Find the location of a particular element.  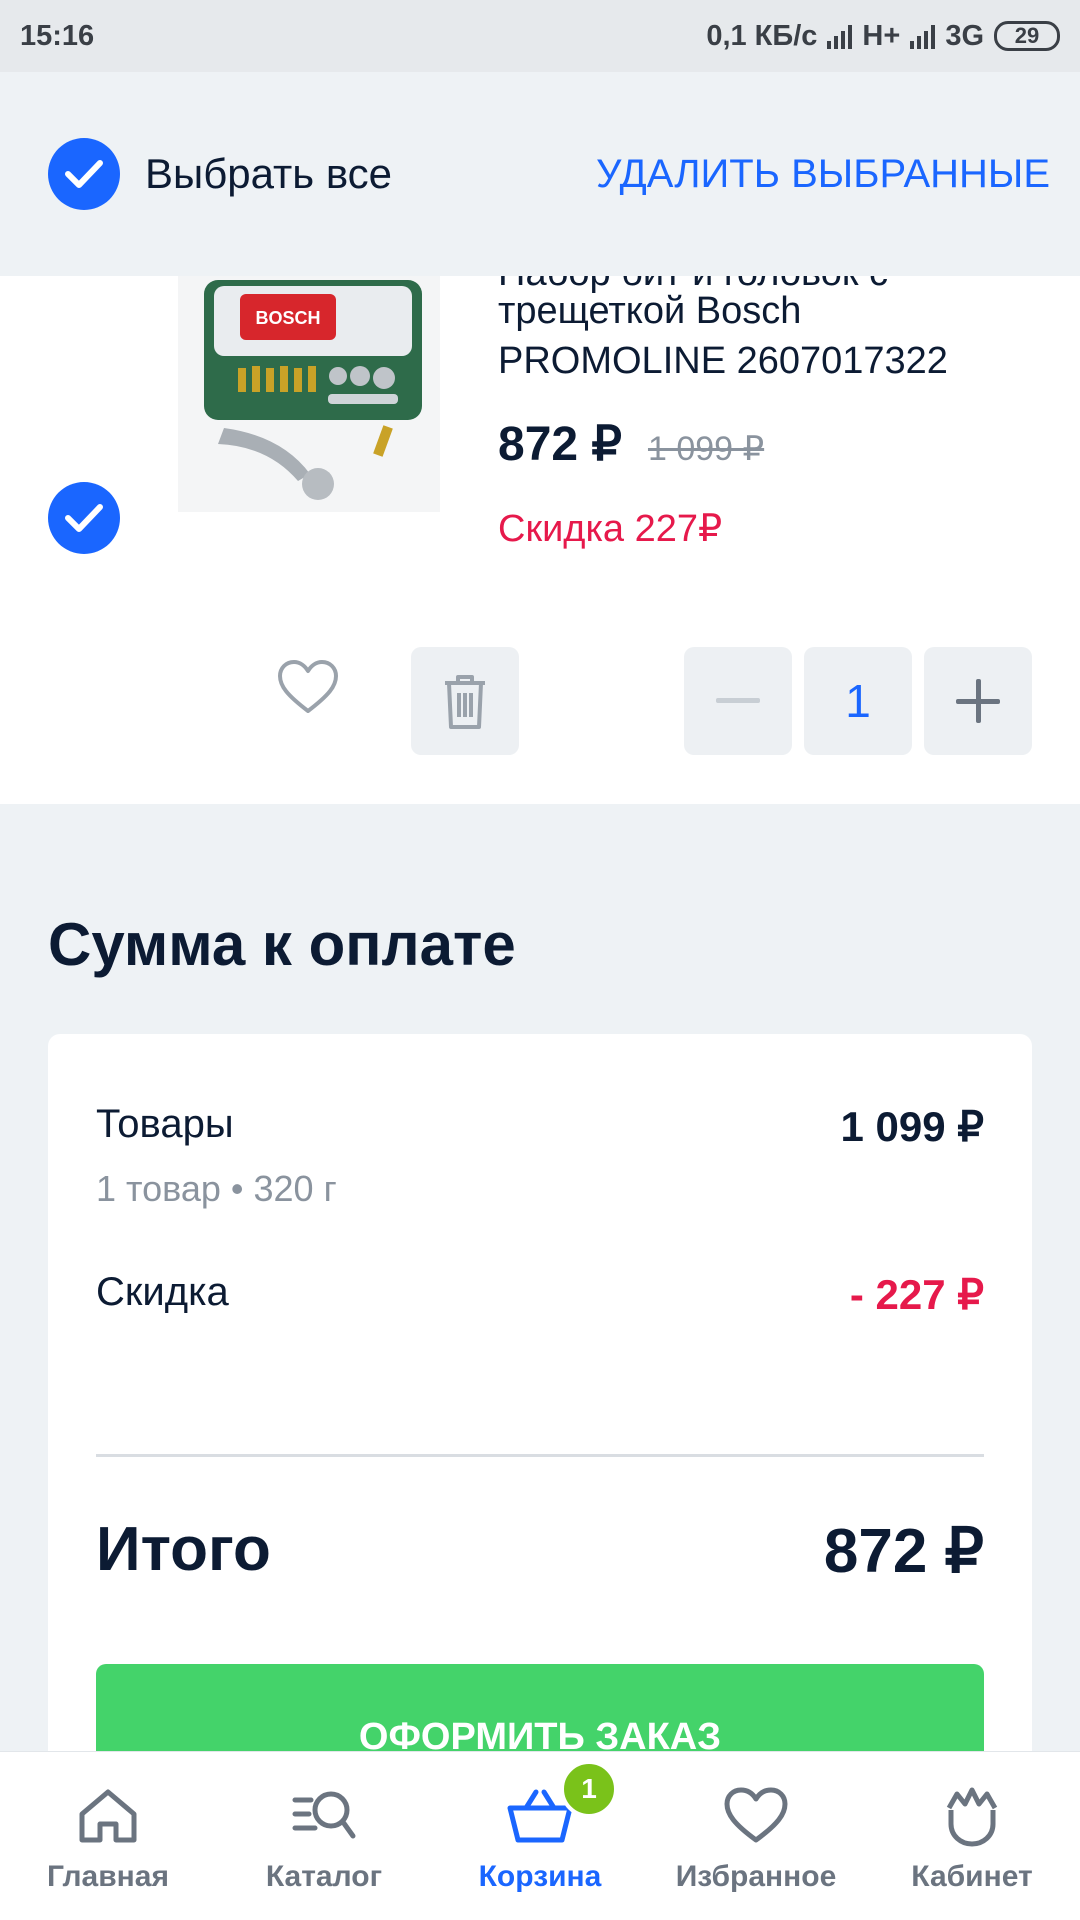

nav-item-account: Кабинет is located at coordinates (972, 1836).